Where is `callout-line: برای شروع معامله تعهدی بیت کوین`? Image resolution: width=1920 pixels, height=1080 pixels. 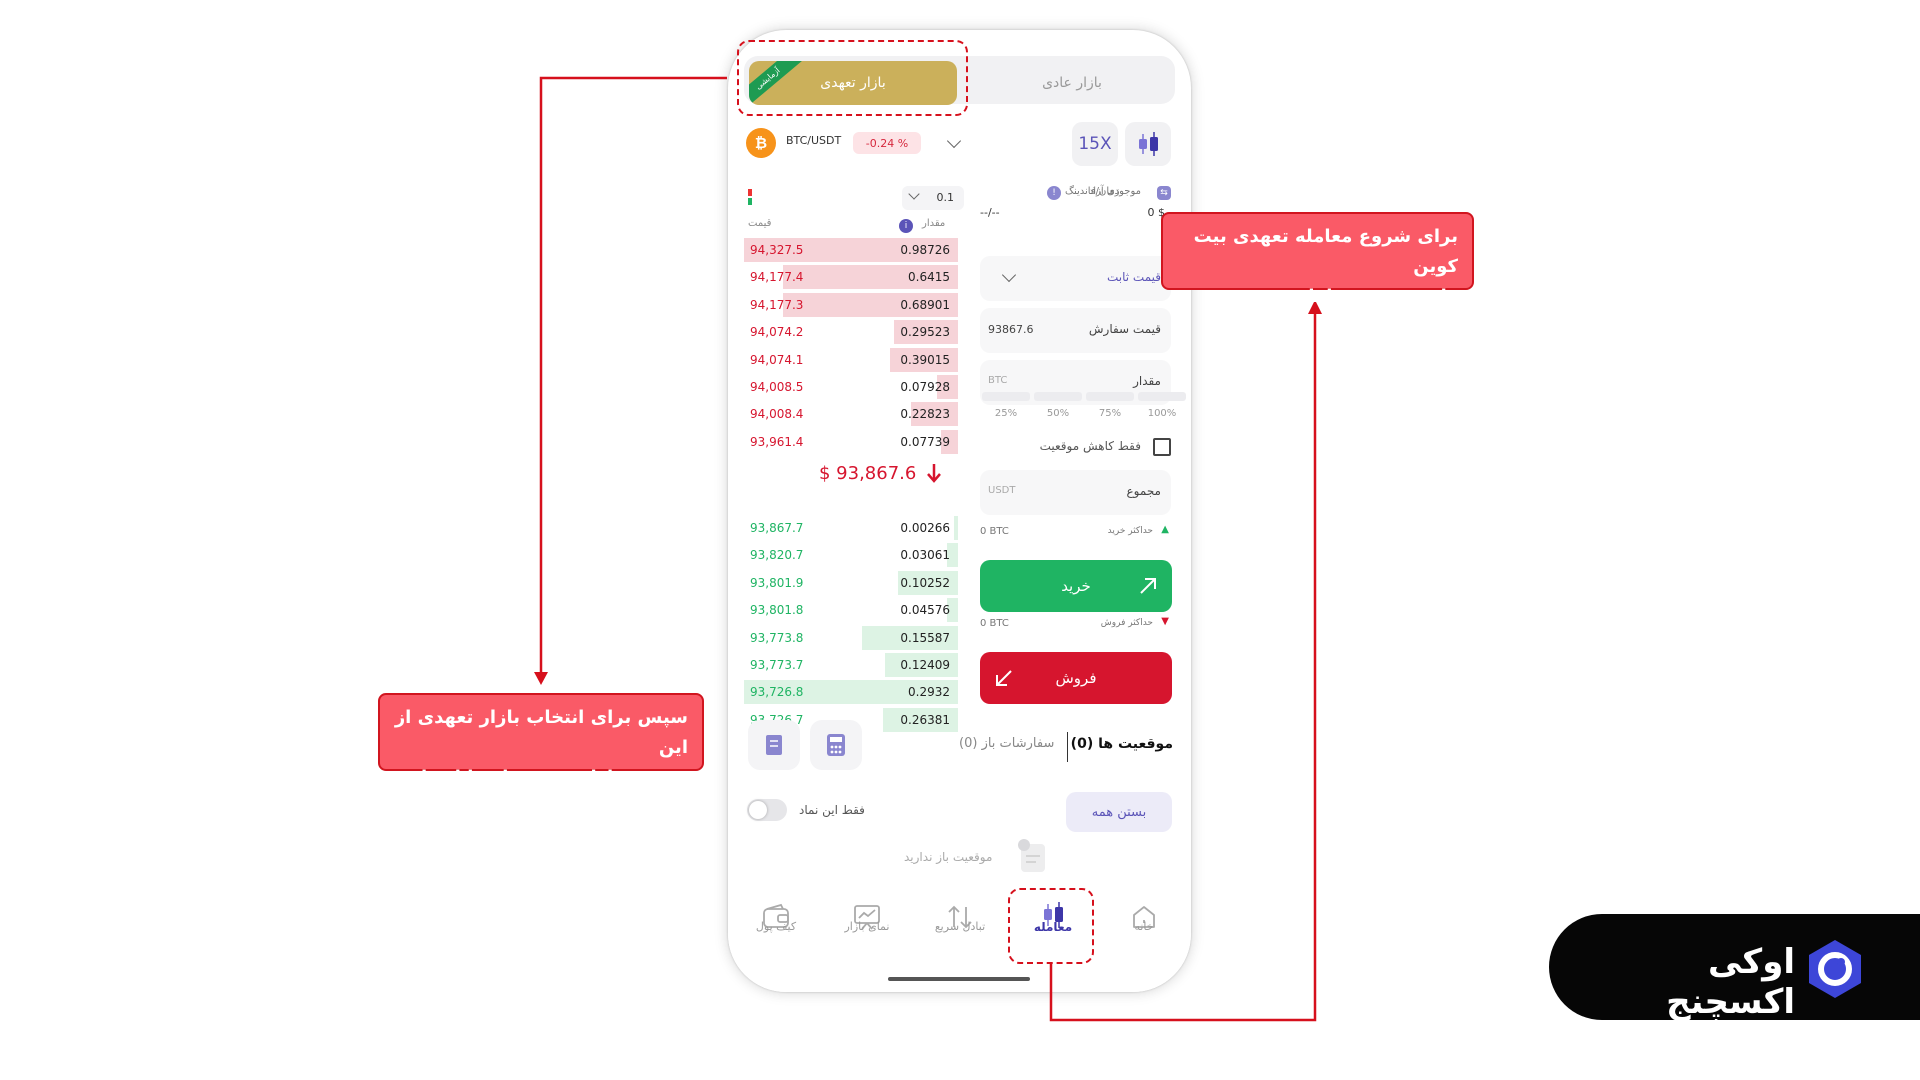 callout-line: برای شروع معامله تعهدی بیت کوین is located at coordinates (1325, 251).